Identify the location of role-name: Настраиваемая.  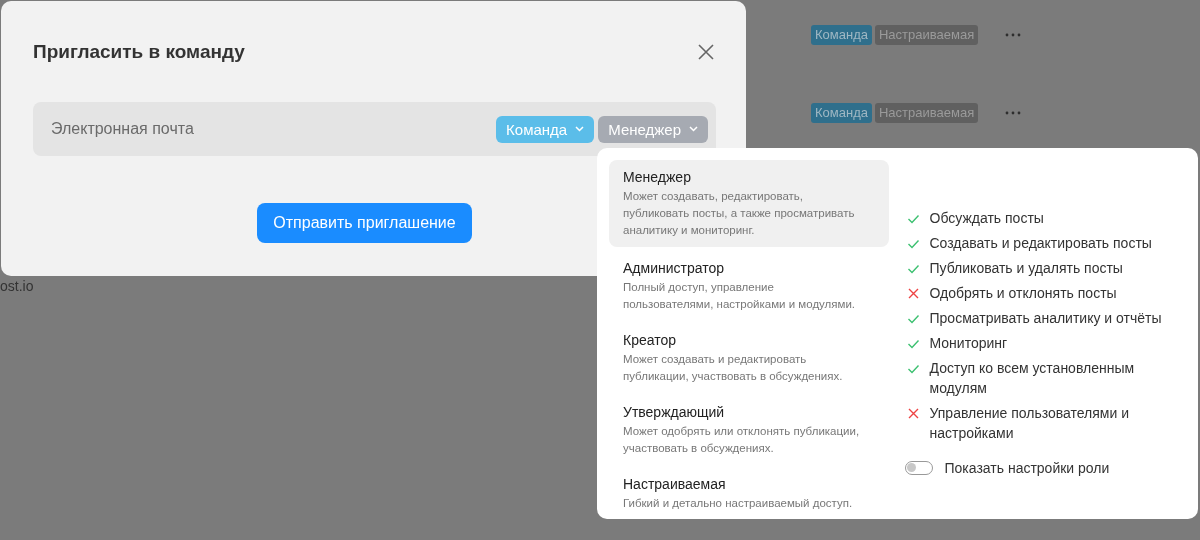
(675, 484).